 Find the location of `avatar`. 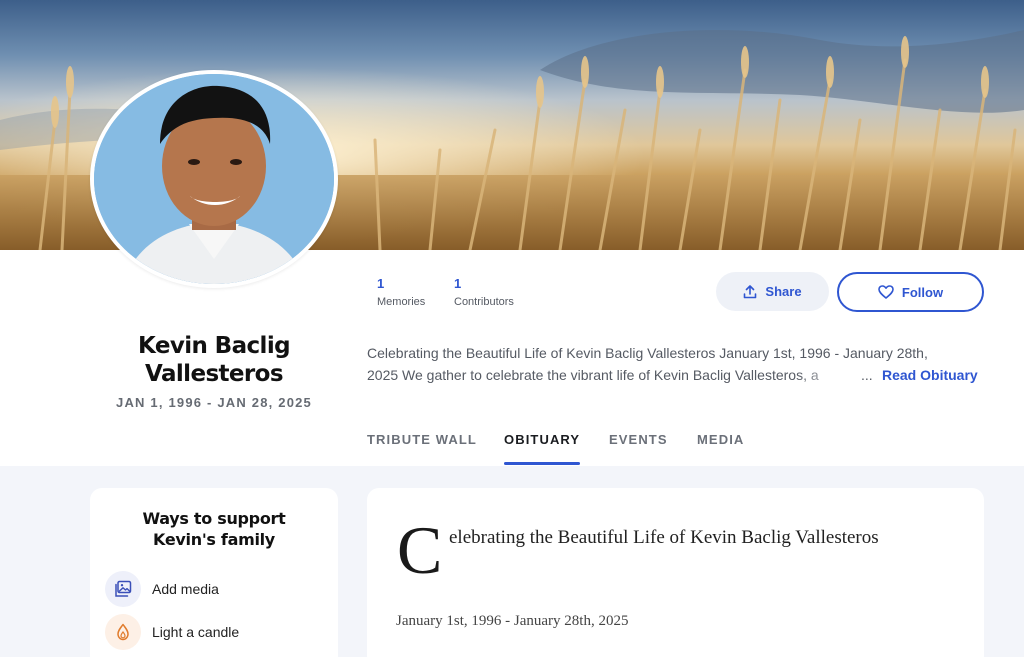

avatar is located at coordinates (214, 179).